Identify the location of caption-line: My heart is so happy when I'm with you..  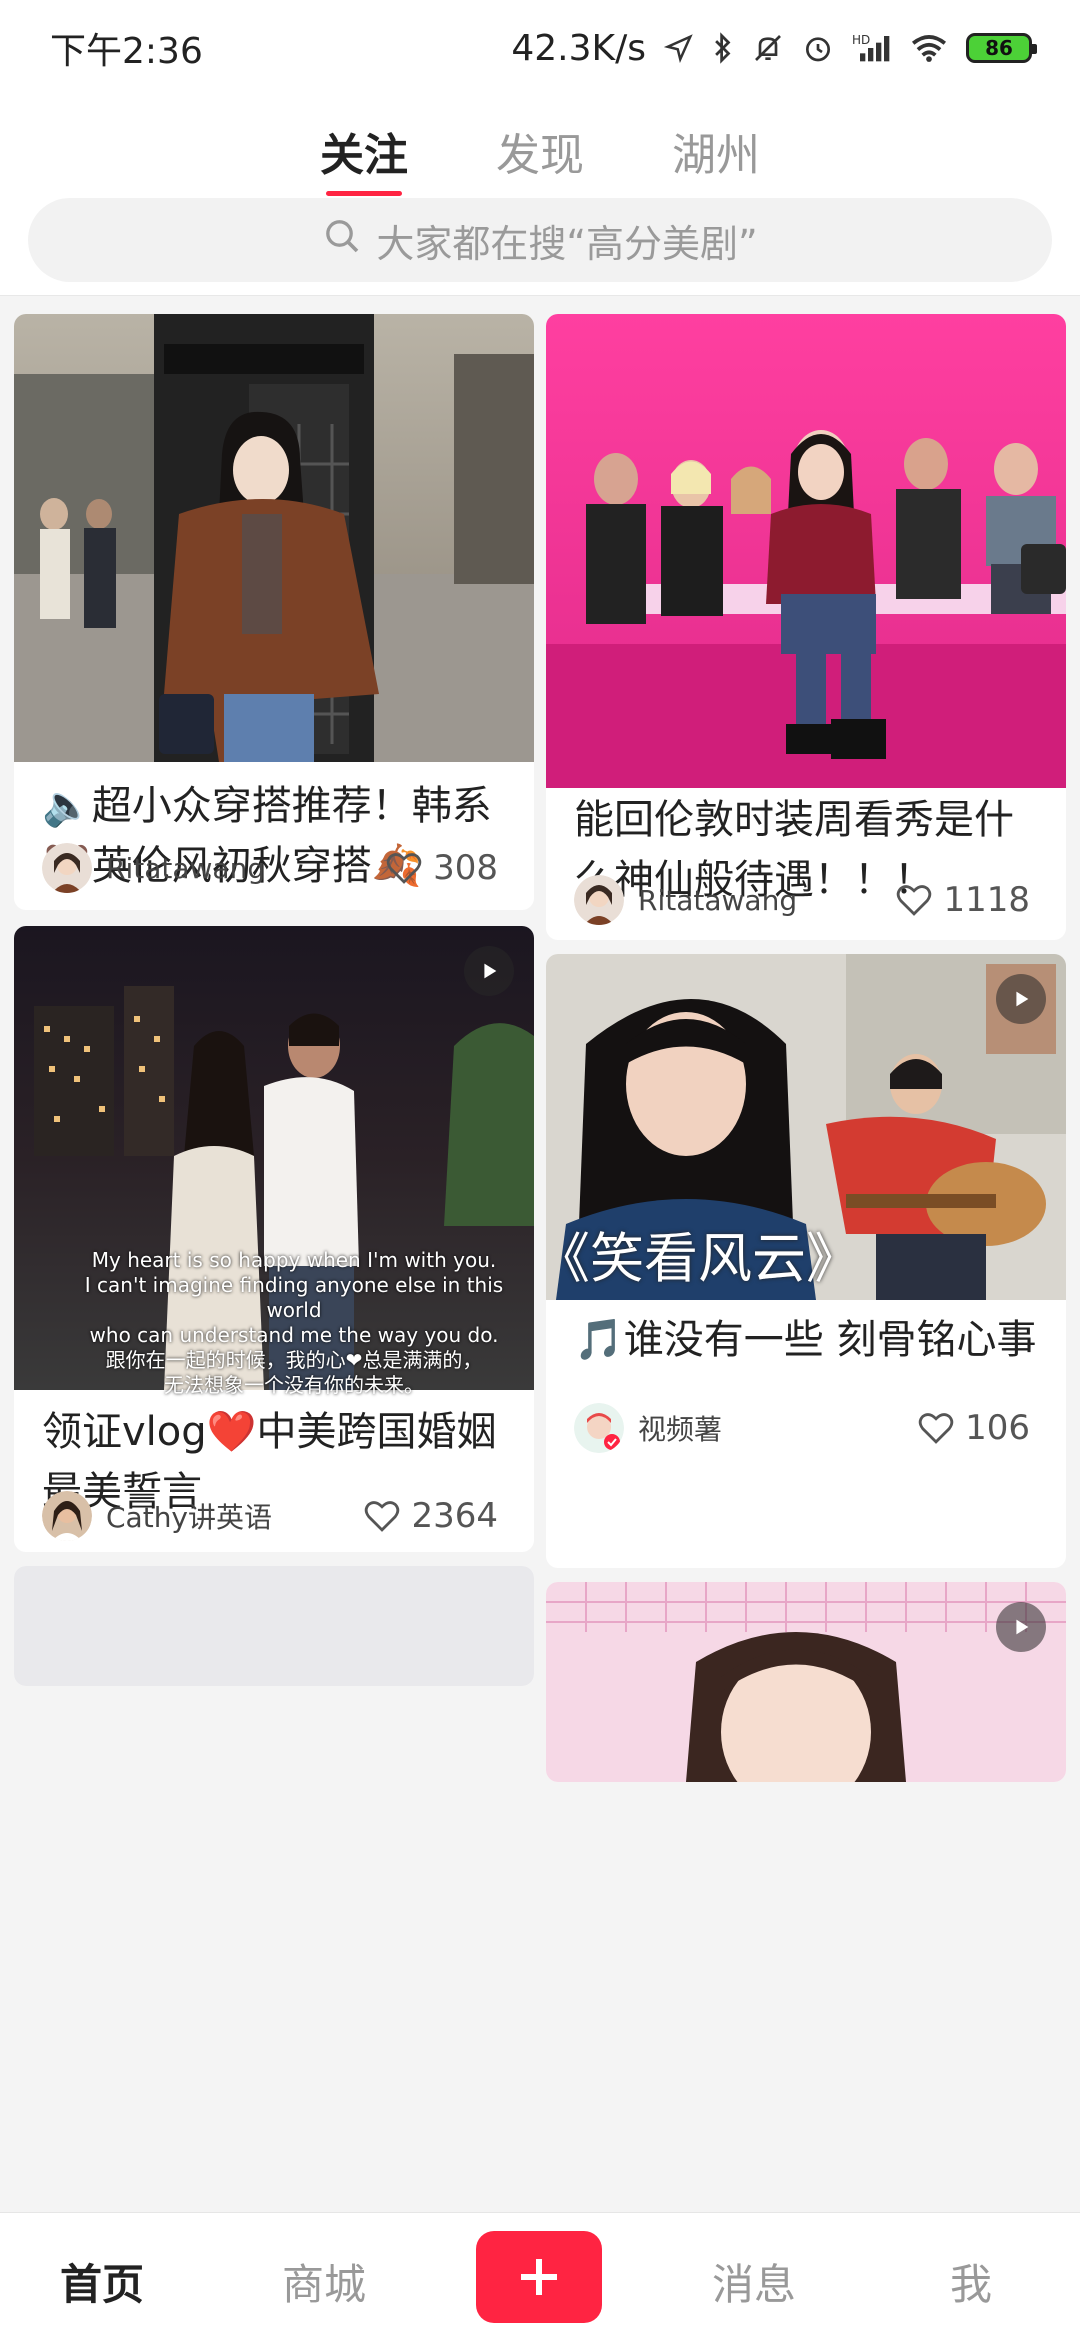
(294, 1260).